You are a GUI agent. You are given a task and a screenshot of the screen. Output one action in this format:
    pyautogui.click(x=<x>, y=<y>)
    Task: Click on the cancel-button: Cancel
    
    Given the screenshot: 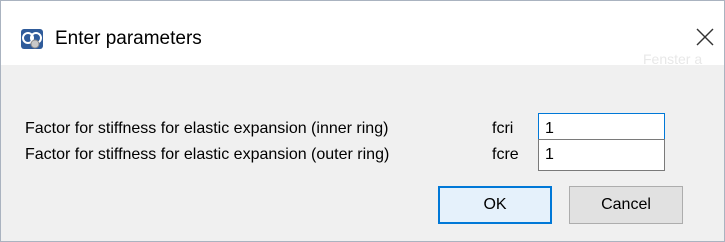 What is the action you would take?
    pyautogui.click(x=626, y=205)
    